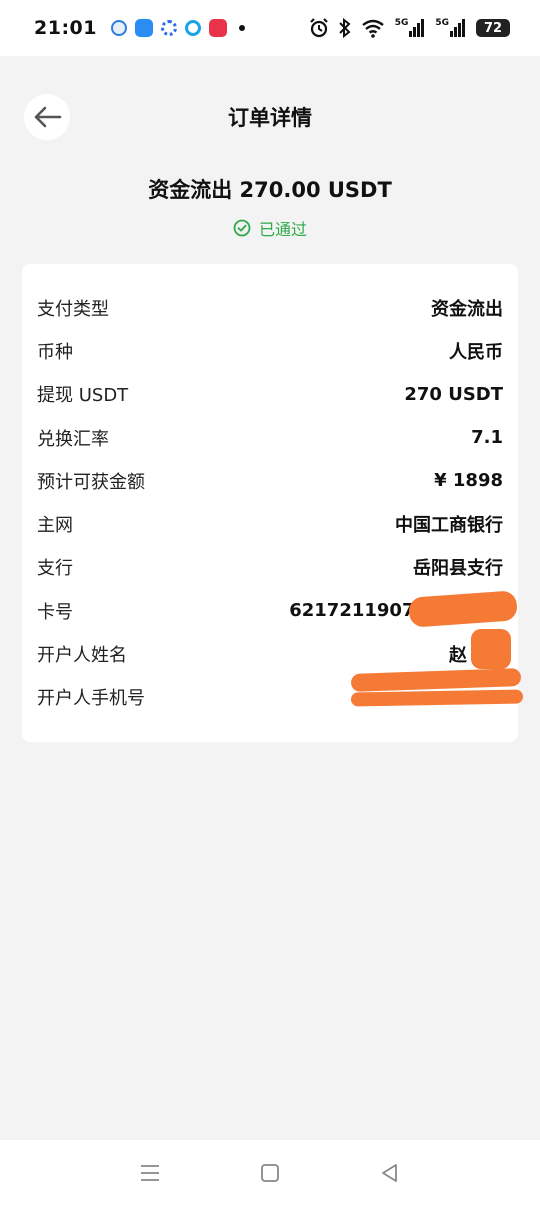 The image size is (540, 1206). I want to click on system-icons: 5G 5G 72, so click(409, 28).